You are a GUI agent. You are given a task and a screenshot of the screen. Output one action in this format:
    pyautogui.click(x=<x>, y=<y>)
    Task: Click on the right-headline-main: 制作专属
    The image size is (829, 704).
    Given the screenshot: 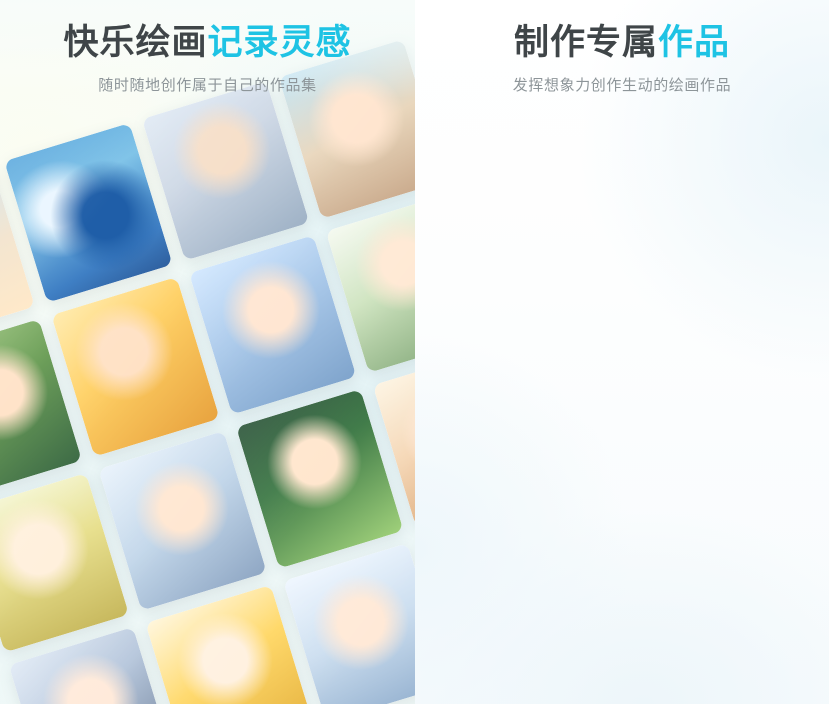 What is the action you would take?
    pyautogui.click(x=585, y=42)
    